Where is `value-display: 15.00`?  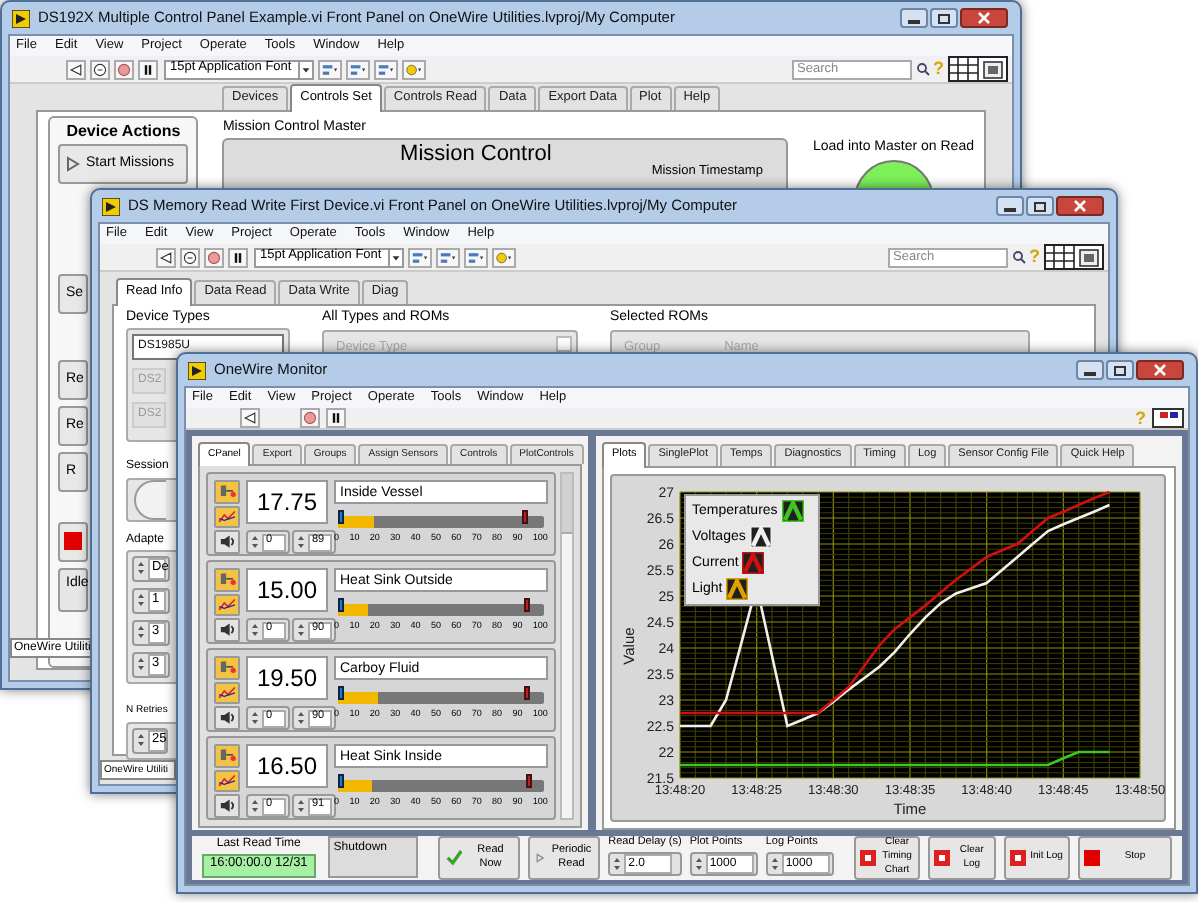
value-display: 15.00 is located at coordinates (287, 590).